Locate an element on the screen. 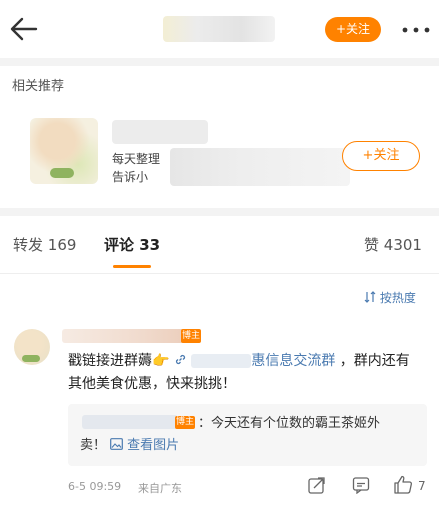 The width and height of the screenshot is (439, 509). group-link-suffix: 惠信息交流群 is located at coordinates (293, 361).